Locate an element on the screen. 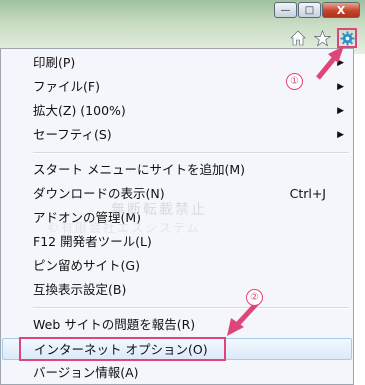 This screenshot has width=365, height=385. callout-2: ② is located at coordinates (254, 297).